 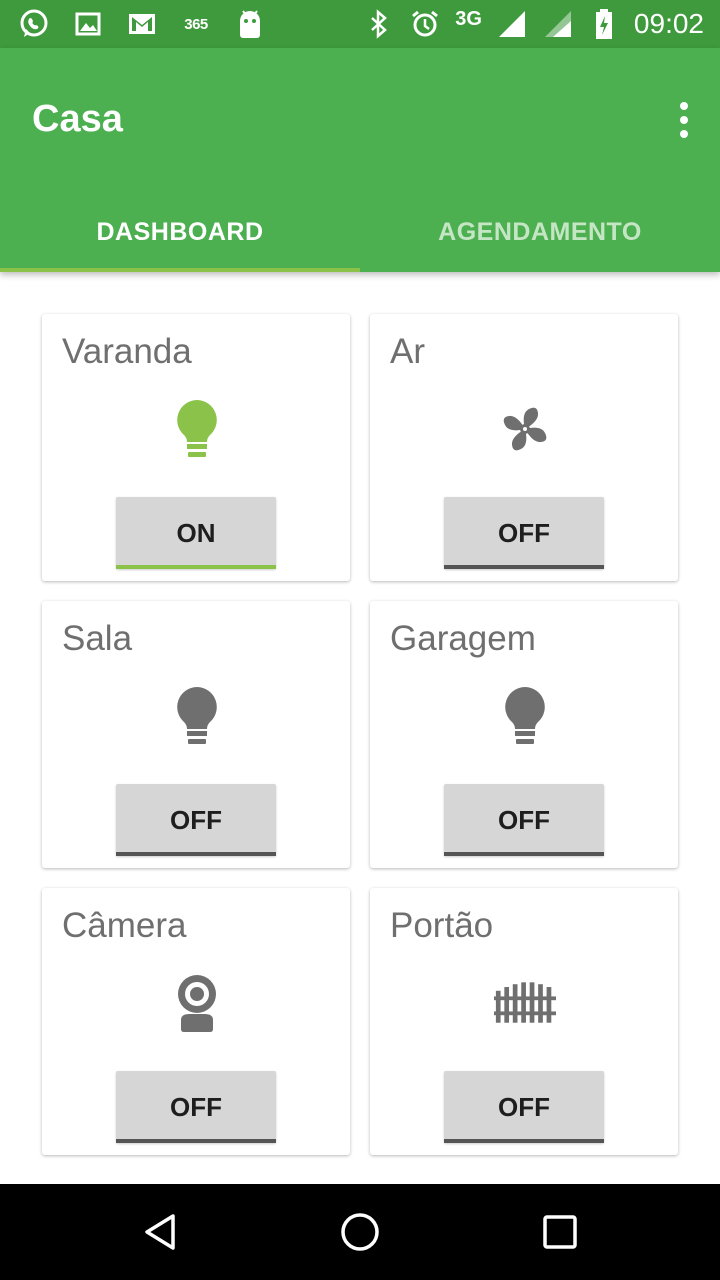 I want to click on toggle-button-camera: OFF, so click(x=196, y=1107).